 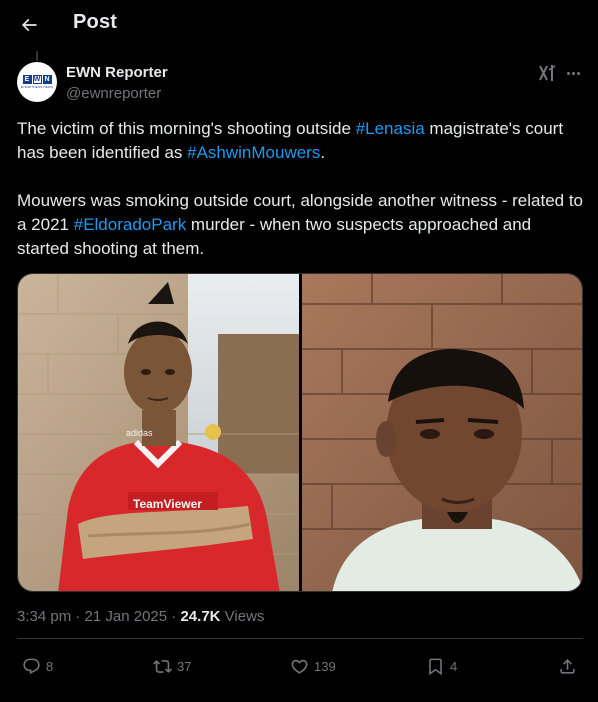 I want to click on svg-text: TeamViewer, so click(x=167, y=504).